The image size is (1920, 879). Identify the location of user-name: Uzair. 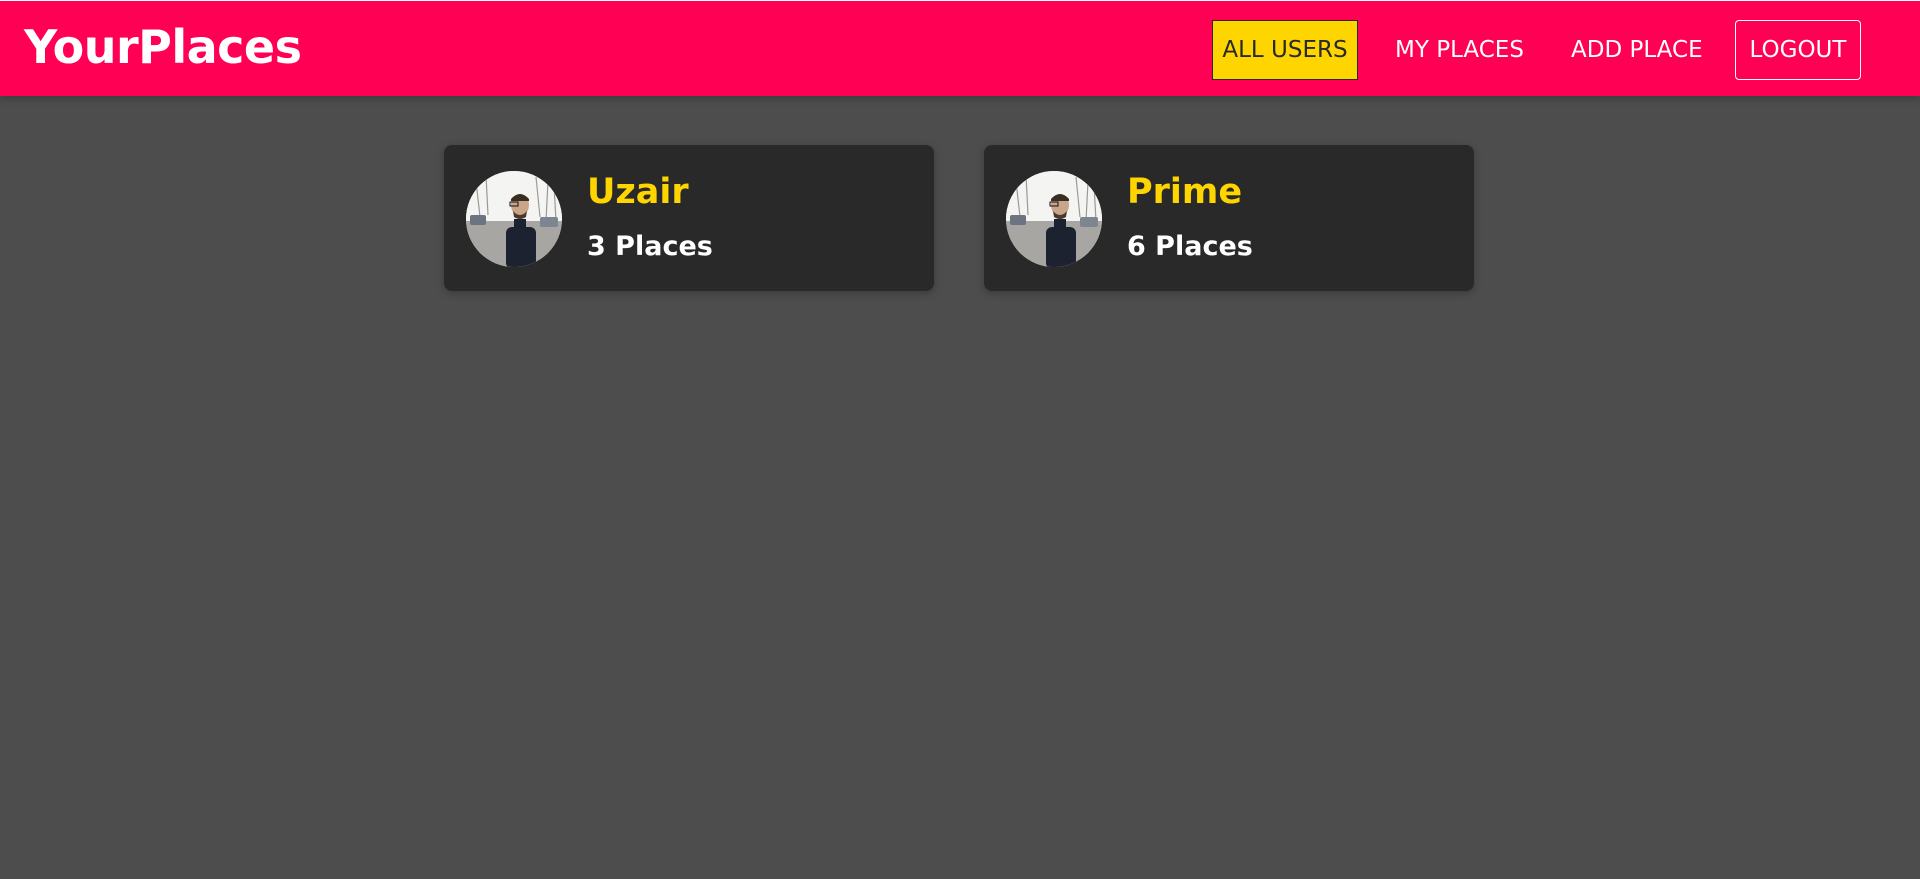
(638, 192).